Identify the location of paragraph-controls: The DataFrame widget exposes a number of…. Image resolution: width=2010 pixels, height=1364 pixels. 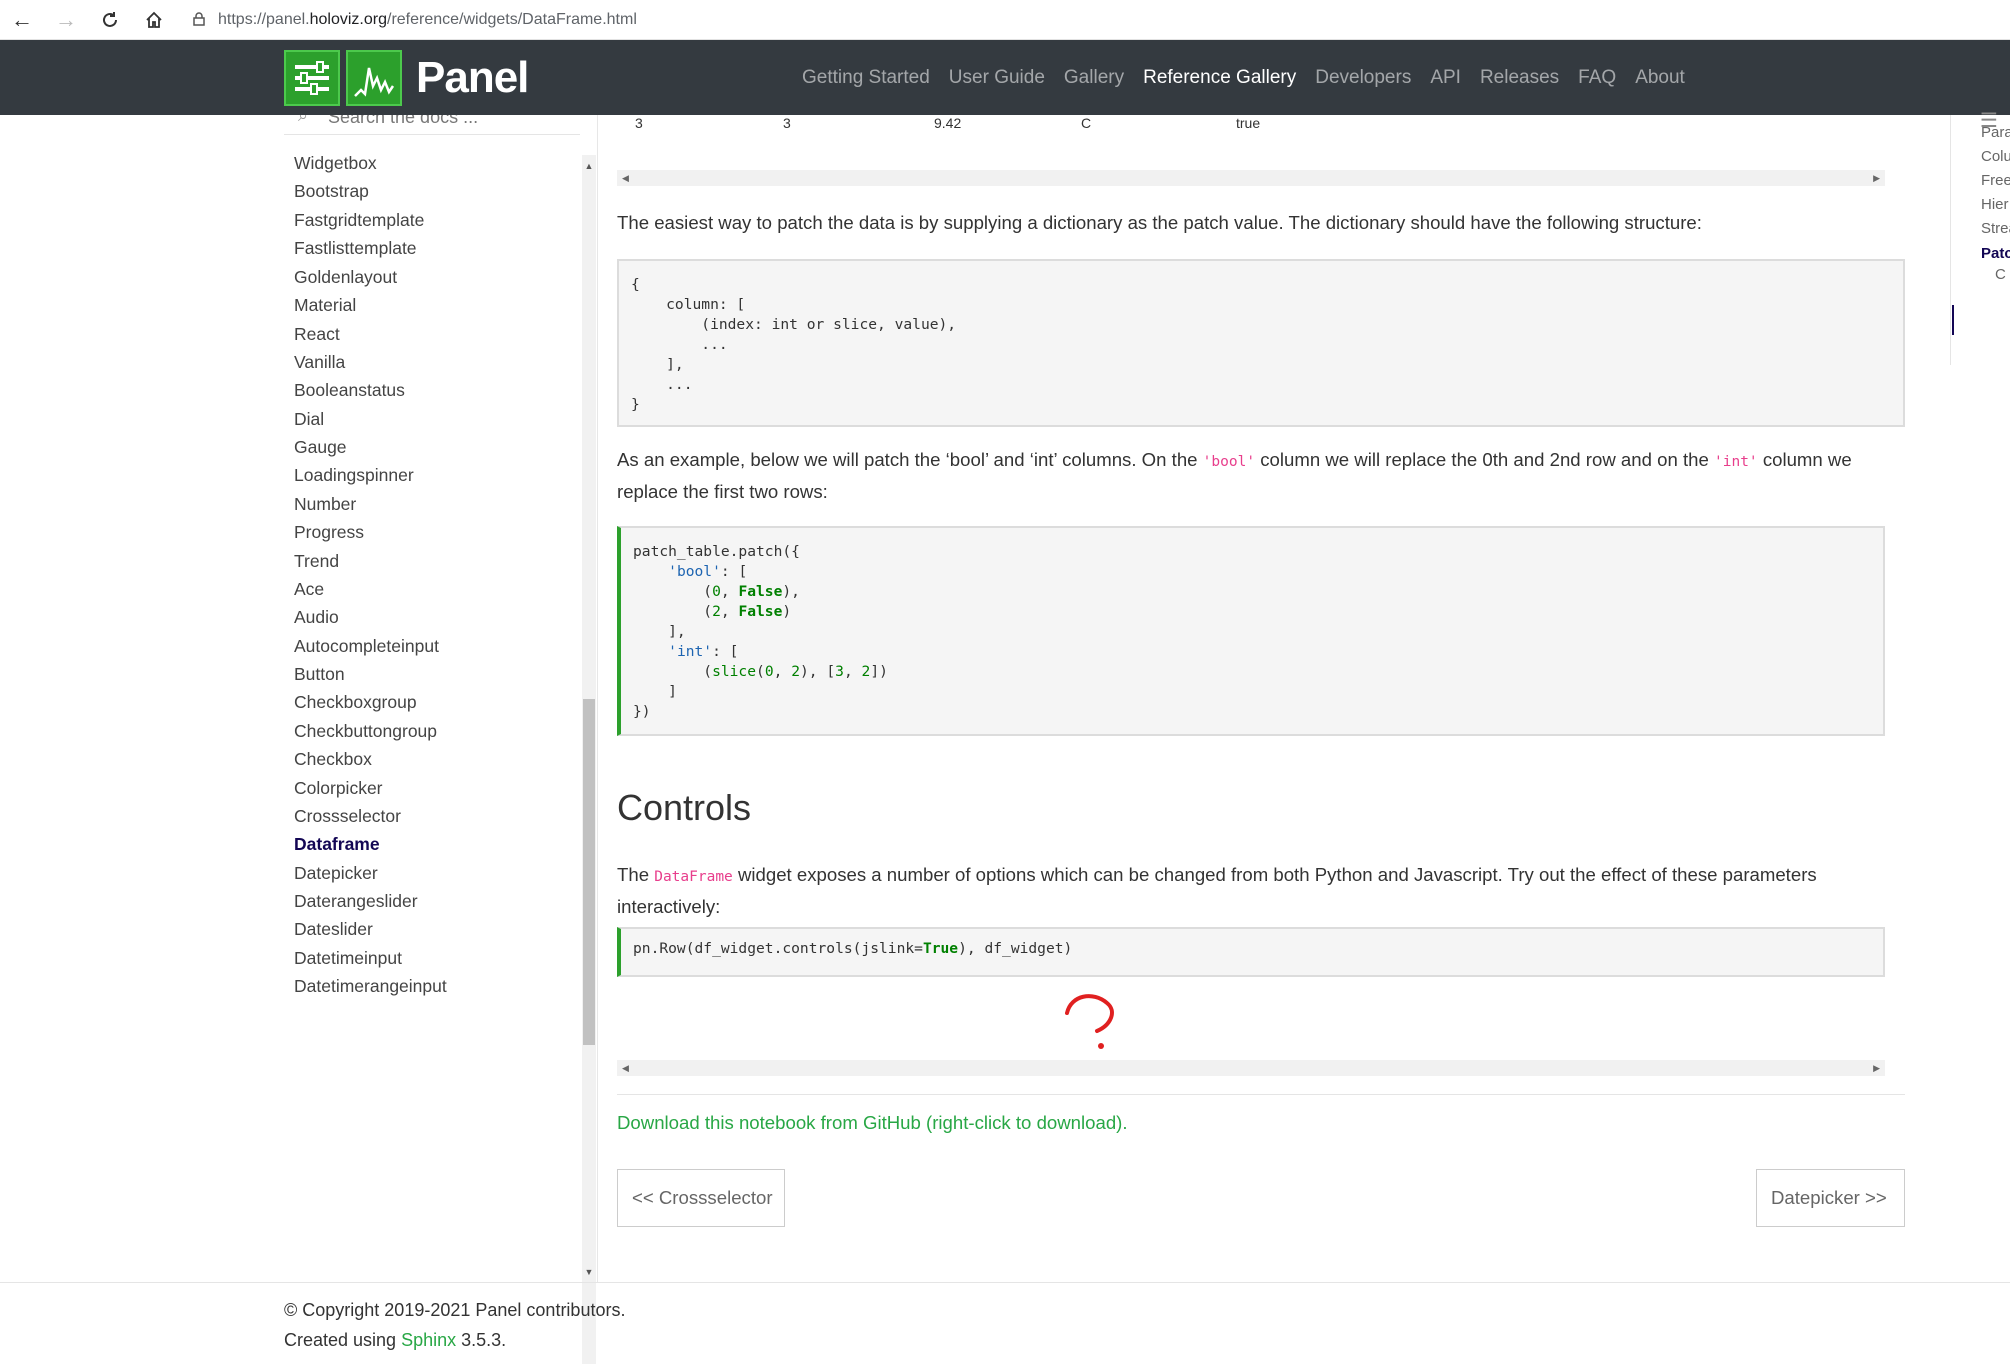
(1217, 890).